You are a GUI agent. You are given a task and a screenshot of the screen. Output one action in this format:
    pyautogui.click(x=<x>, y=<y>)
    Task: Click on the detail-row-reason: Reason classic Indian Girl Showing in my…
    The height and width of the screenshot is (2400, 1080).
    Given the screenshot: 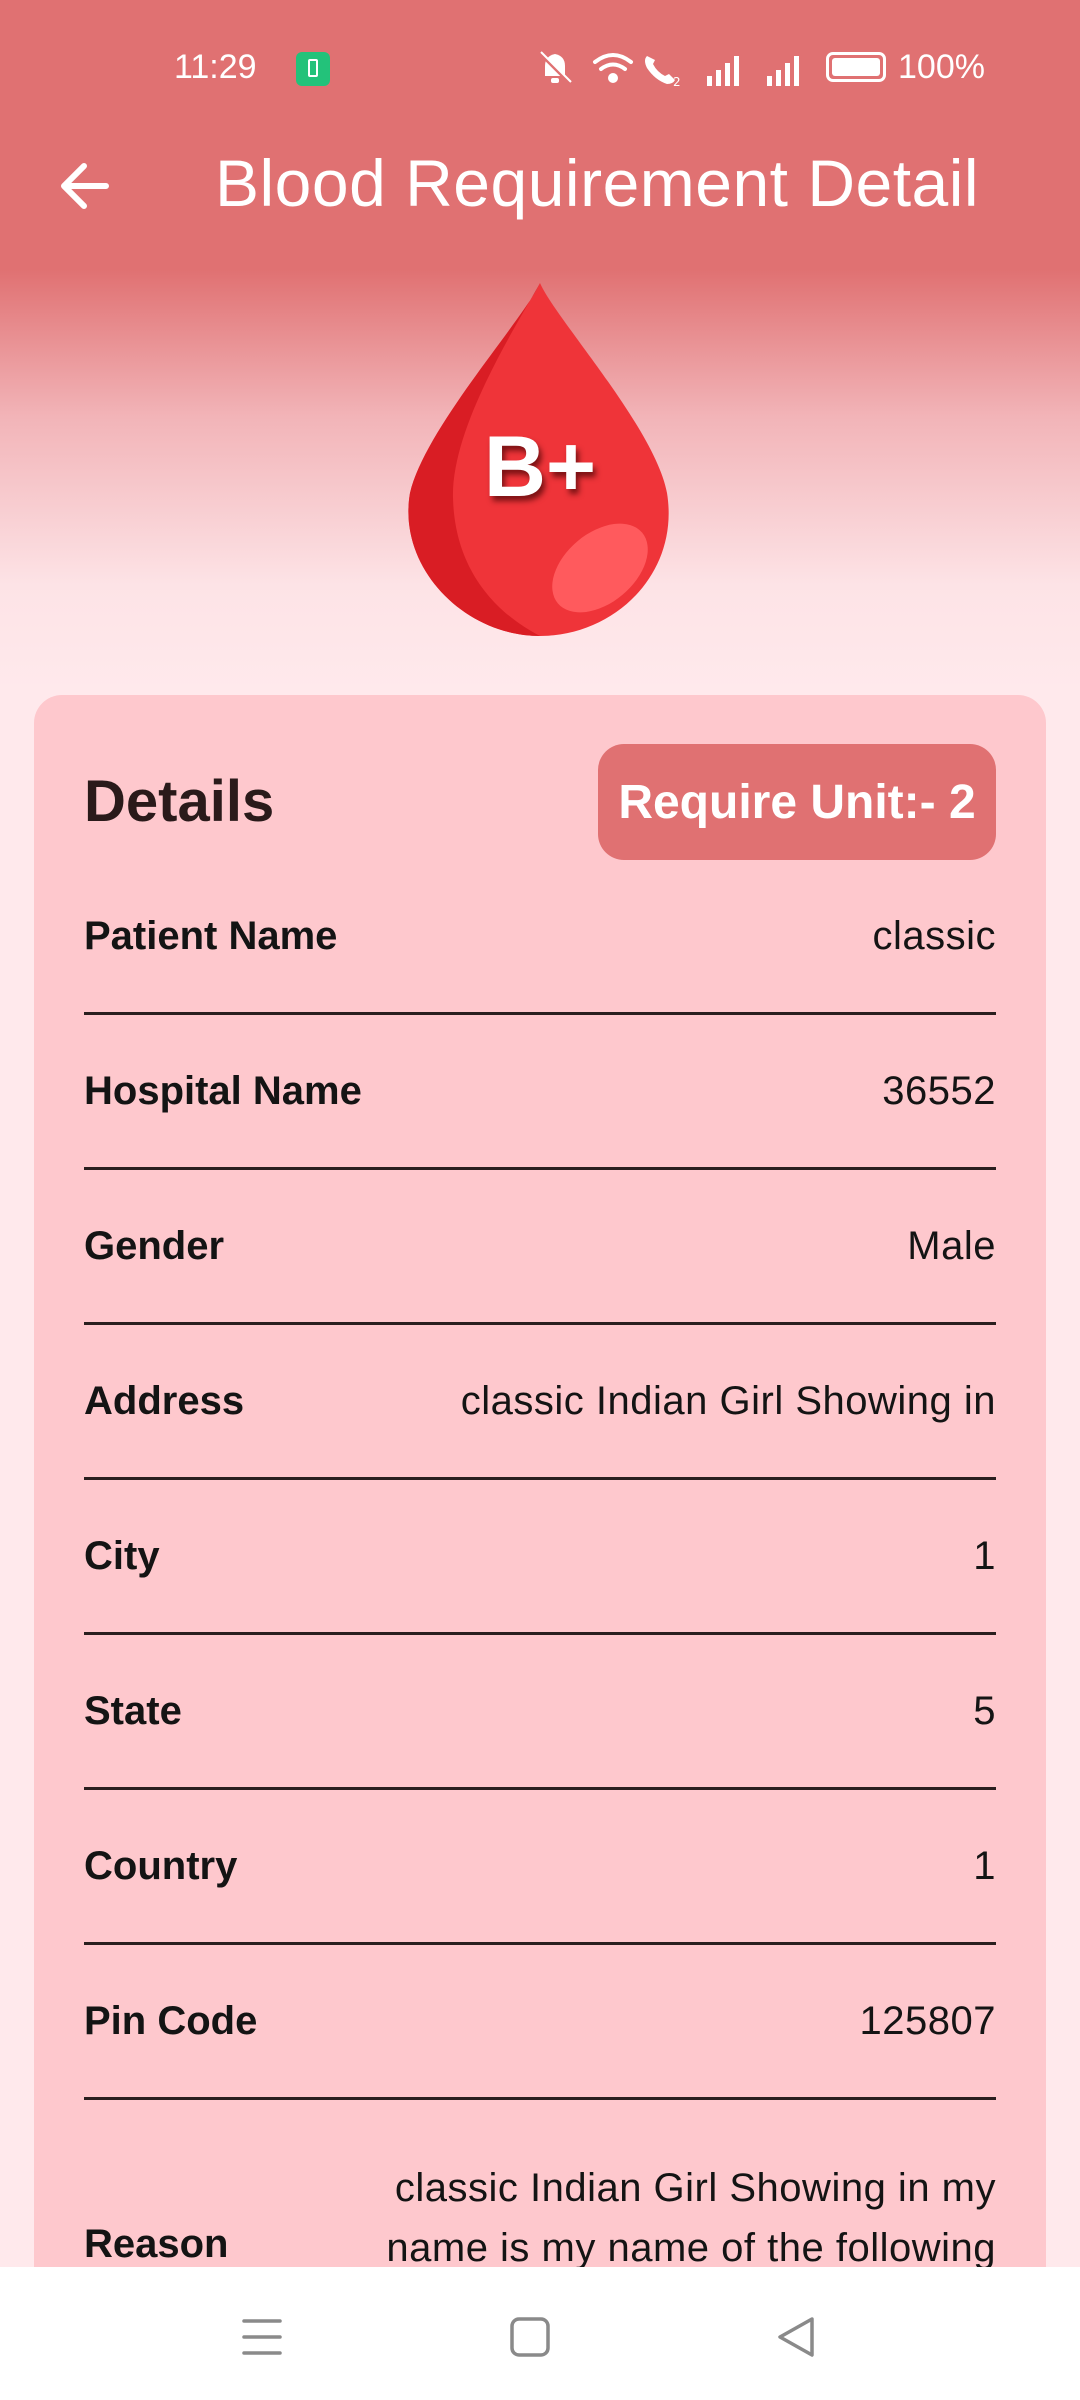 What is the action you would take?
    pyautogui.click(x=540, y=2210)
    